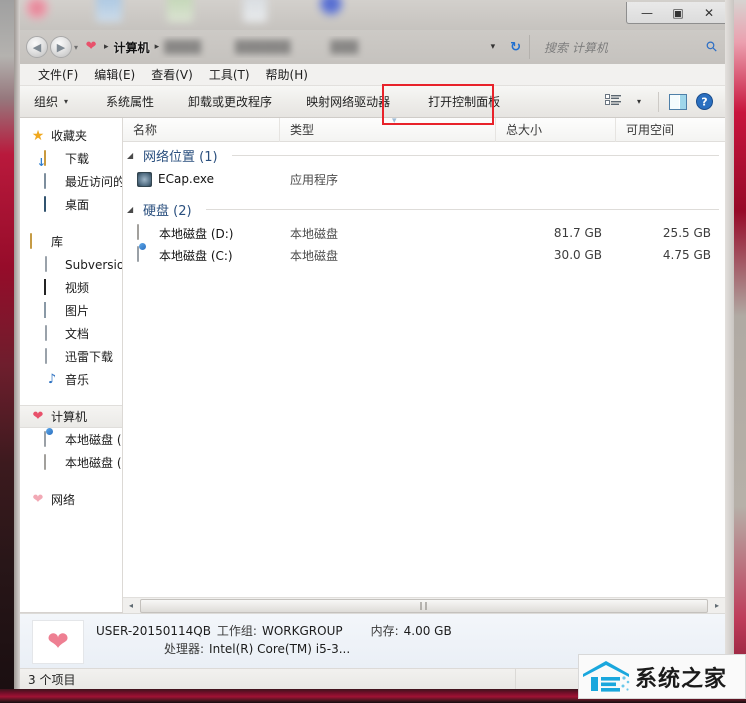 Image resolution: width=746 pixels, height=703 pixels. I want to click on history-dropdown-icon: ▾, so click(76, 47).